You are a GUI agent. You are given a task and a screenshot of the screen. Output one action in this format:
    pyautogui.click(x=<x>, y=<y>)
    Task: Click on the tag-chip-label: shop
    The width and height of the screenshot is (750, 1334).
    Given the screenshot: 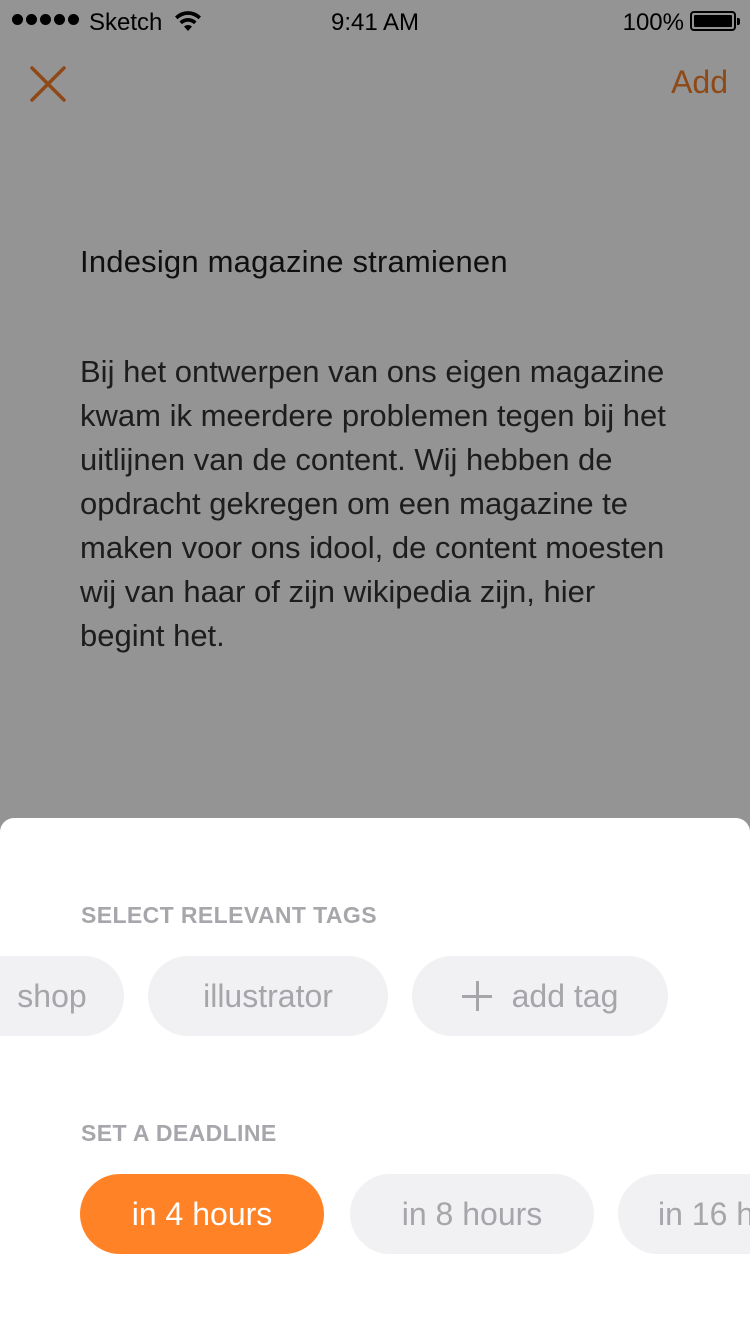 What is the action you would take?
    pyautogui.click(x=52, y=995)
    